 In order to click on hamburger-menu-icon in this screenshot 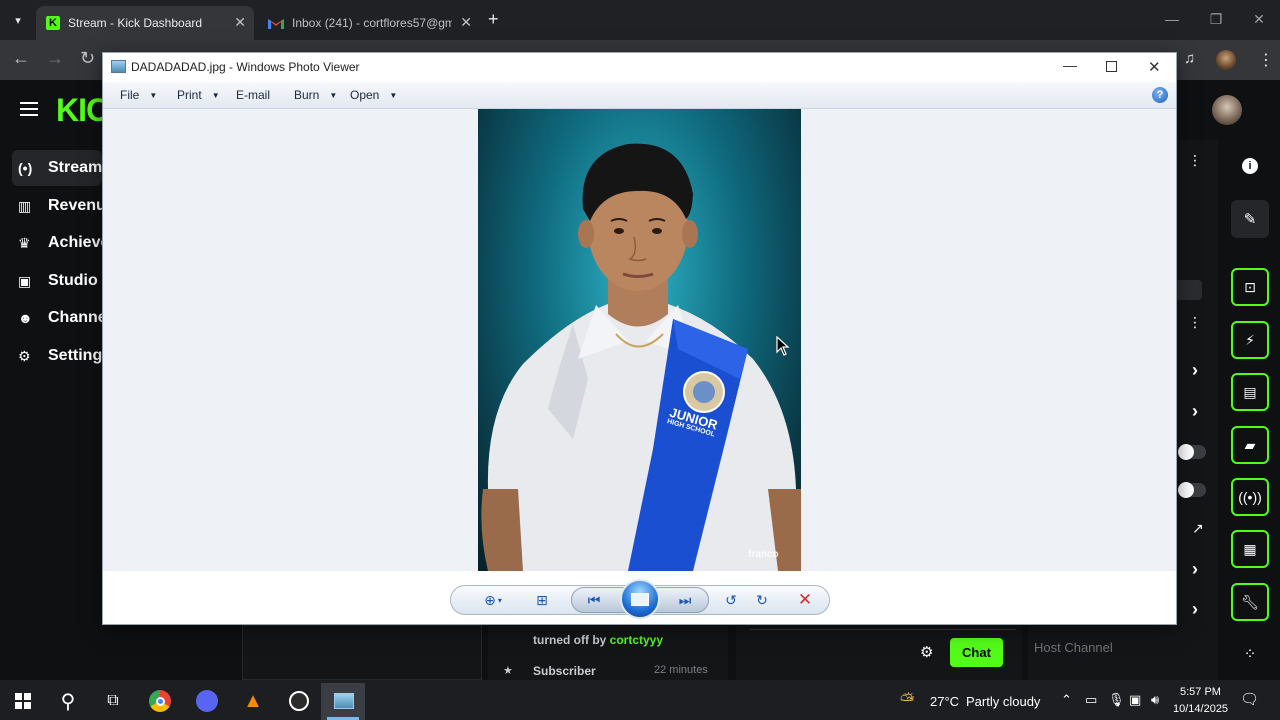, I will do `click(29, 108)`.